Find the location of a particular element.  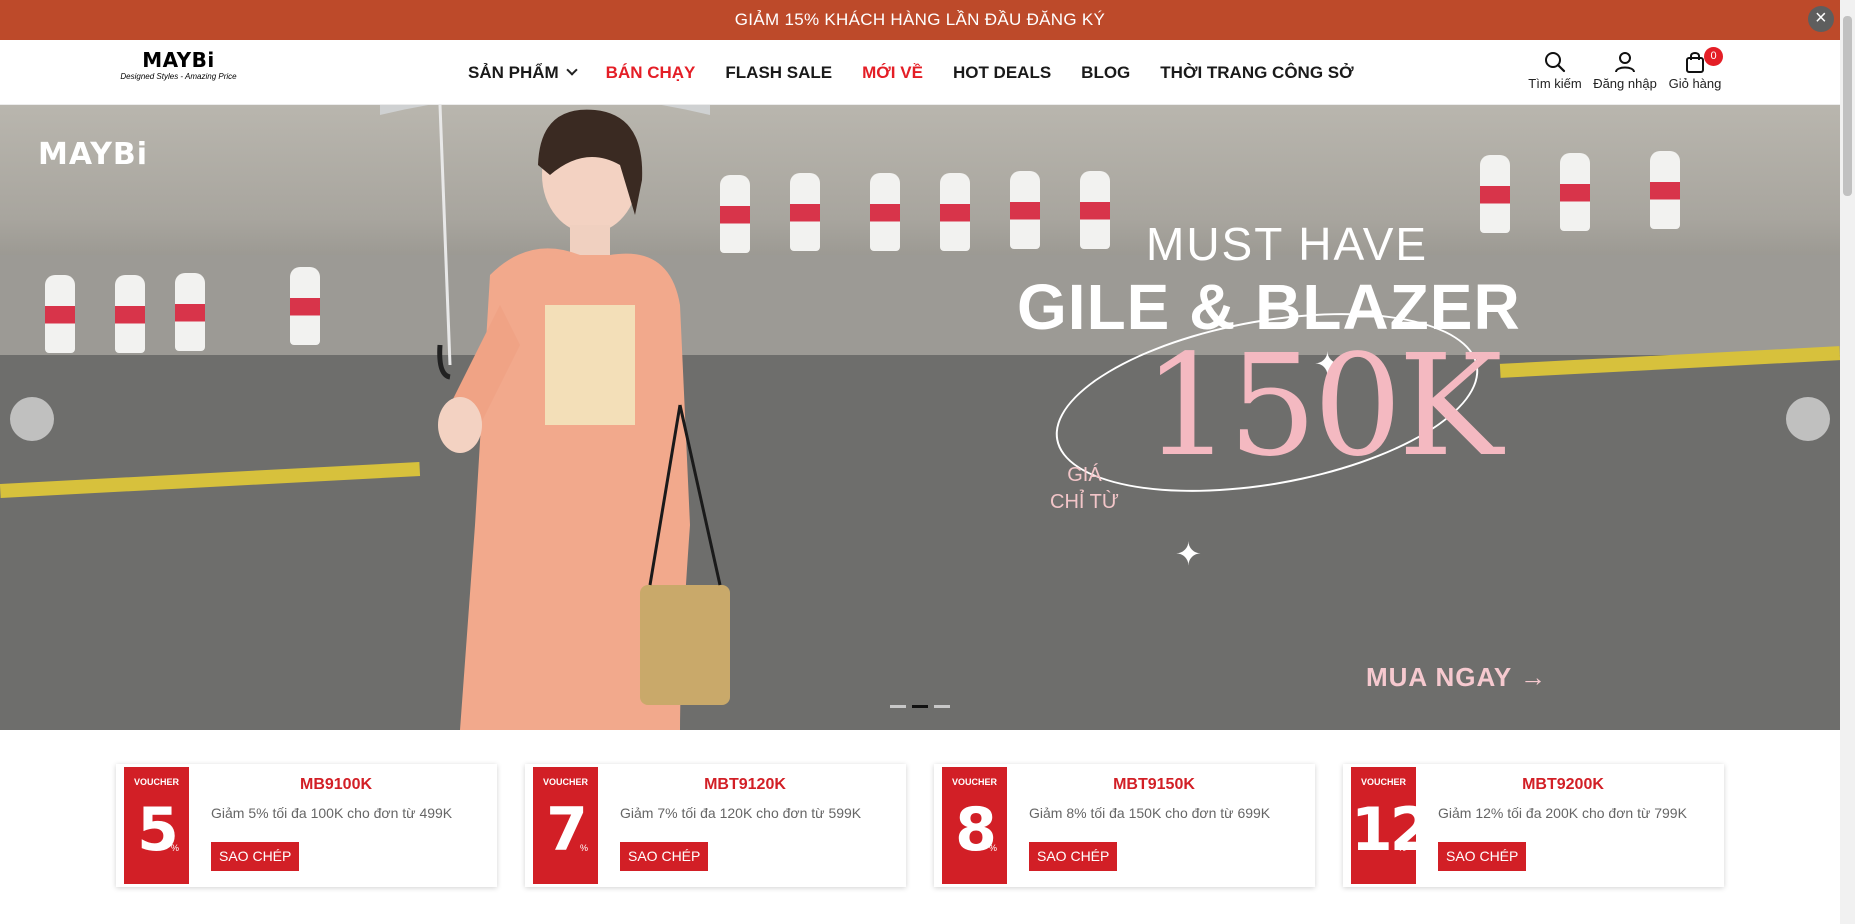

nav-item-moi-ve: MỚI VỀ is located at coordinates (892, 73).